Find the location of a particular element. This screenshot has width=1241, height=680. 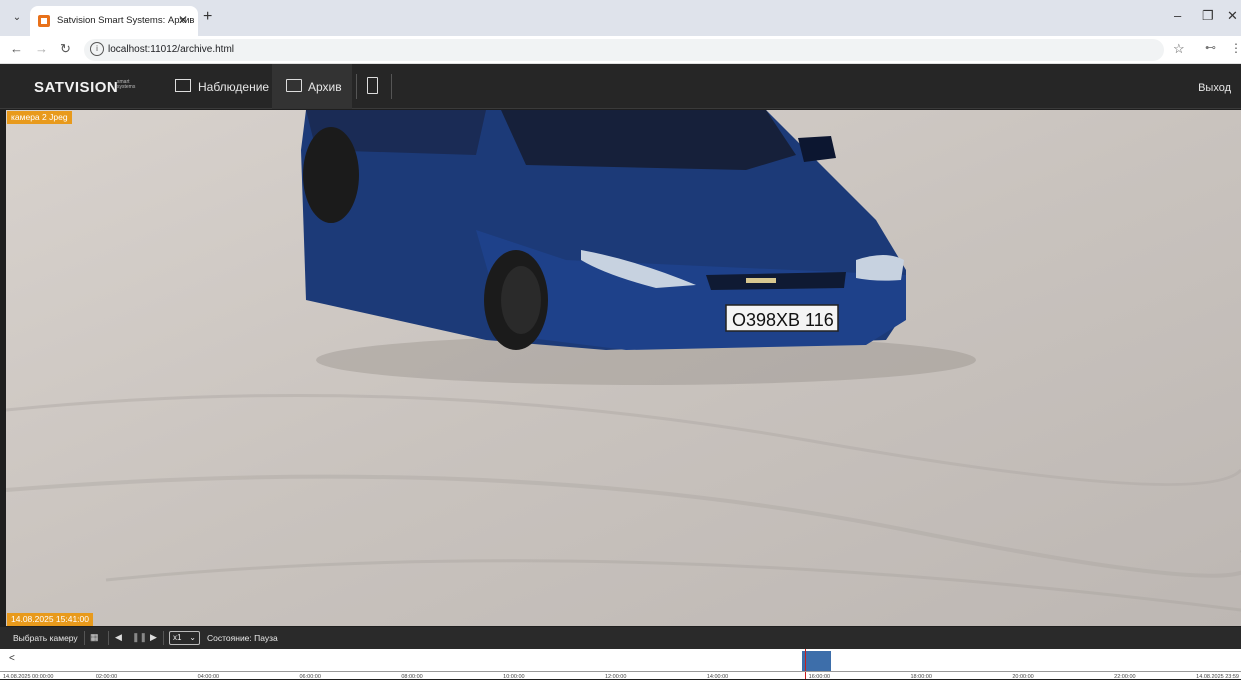

satvision-logo: SATVISION is located at coordinates (76, 87).